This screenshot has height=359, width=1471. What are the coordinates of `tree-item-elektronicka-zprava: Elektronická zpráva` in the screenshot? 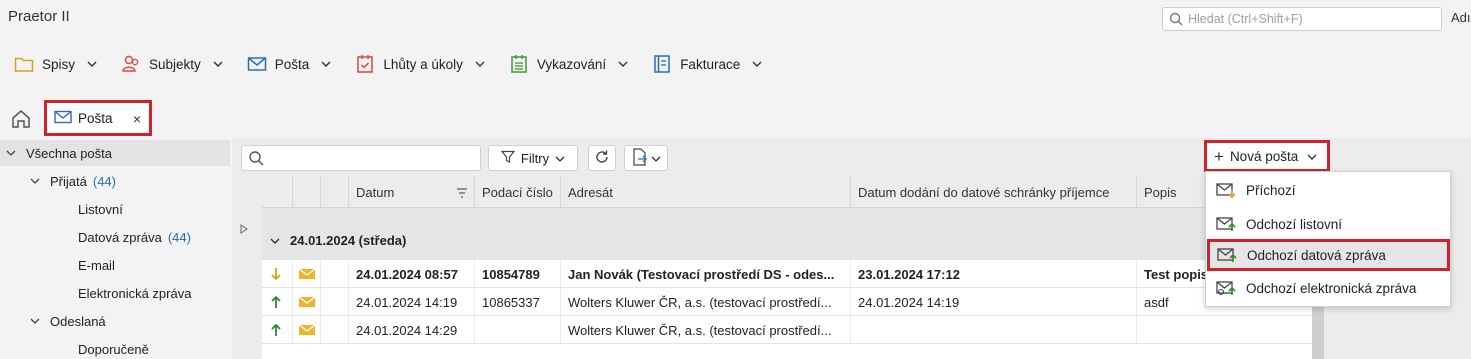 It's located at (134, 293).